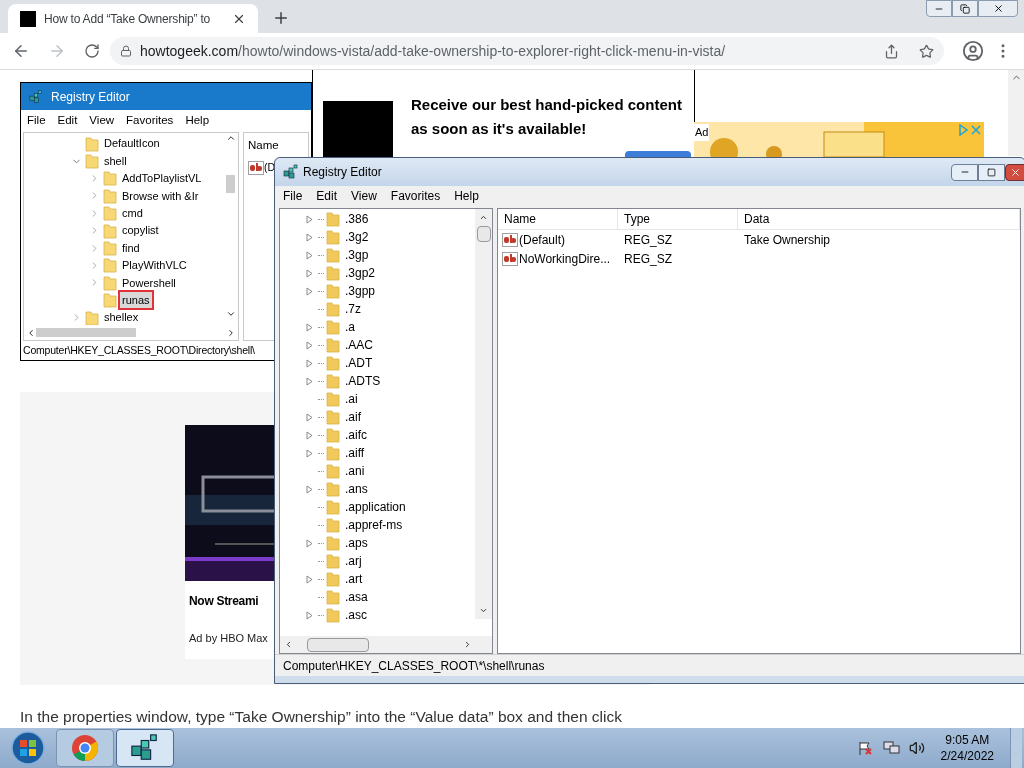 This screenshot has width=1024, height=768. What do you see at coordinates (145, 748) in the screenshot?
I see `taskbar-button` at bounding box center [145, 748].